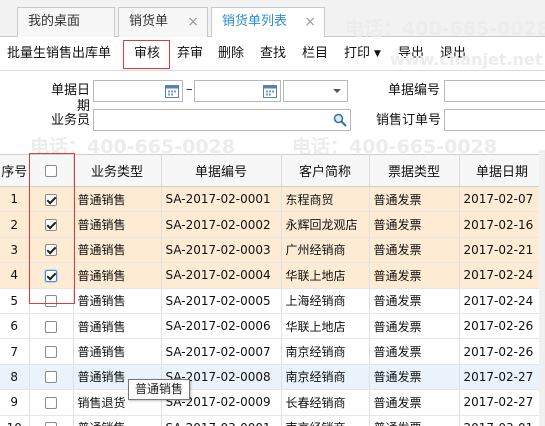 This screenshot has width=545, height=426. Describe the element at coordinates (147, 54) in the screenshot. I see `audit-button: 审核` at that location.